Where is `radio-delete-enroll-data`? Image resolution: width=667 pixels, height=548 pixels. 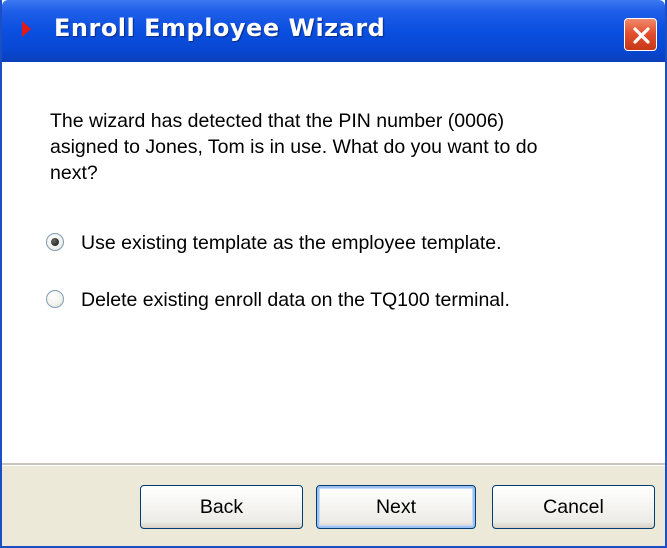
radio-delete-enroll-data is located at coordinates (55, 299).